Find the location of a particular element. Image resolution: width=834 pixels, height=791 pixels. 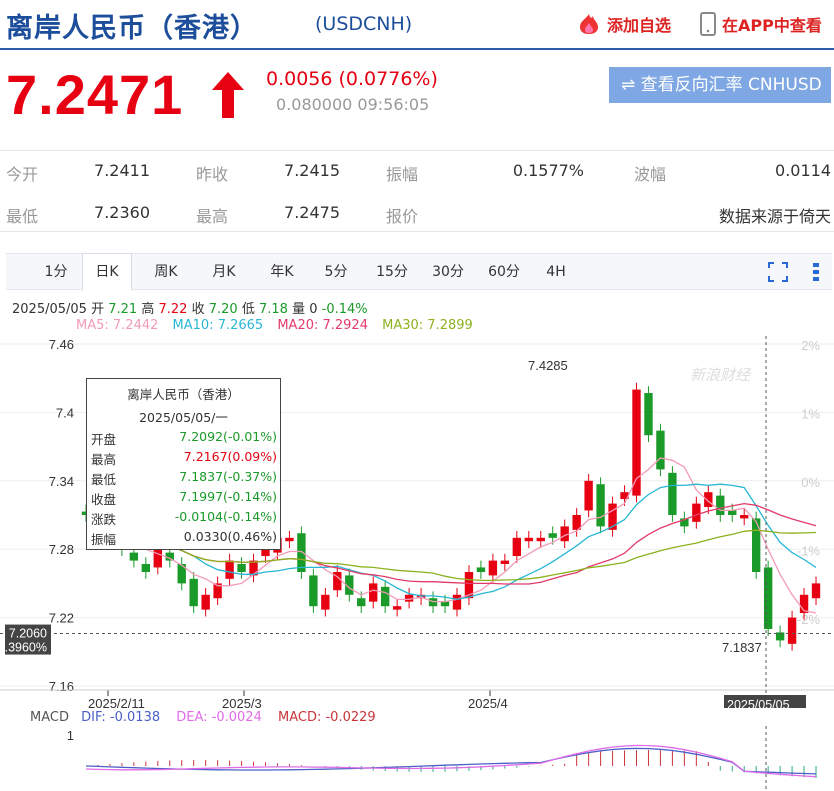

tab-6: 15分 is located at coordinates (392, 272).